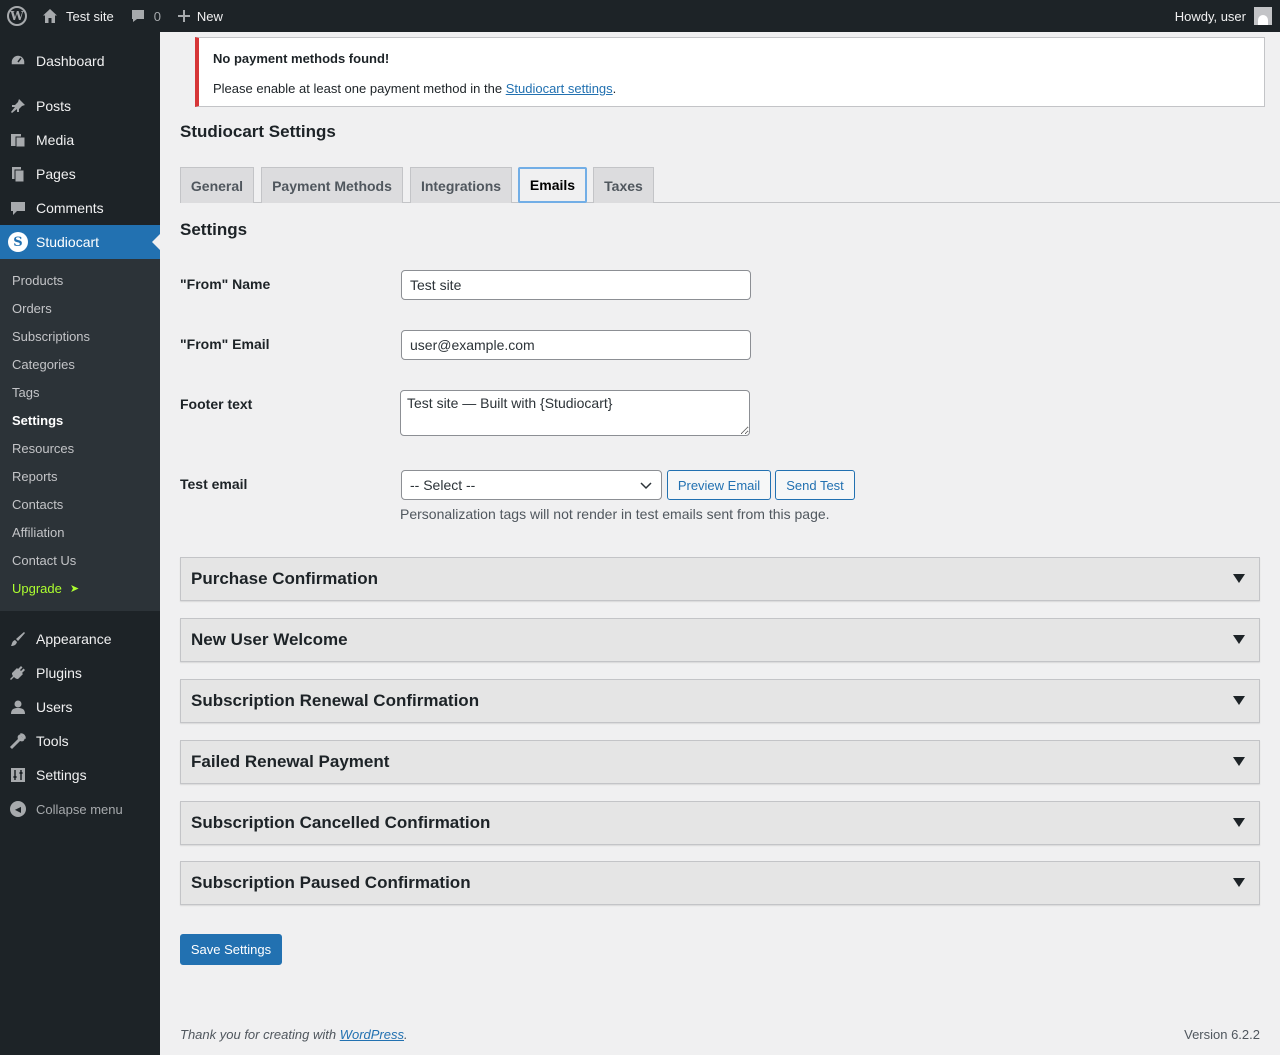 This screenshot has height=1055, width=1280. What do you see at coordinates (145, 16) in the screenshot?
I see `comments-link: 0` at bounding box center [145, 16].